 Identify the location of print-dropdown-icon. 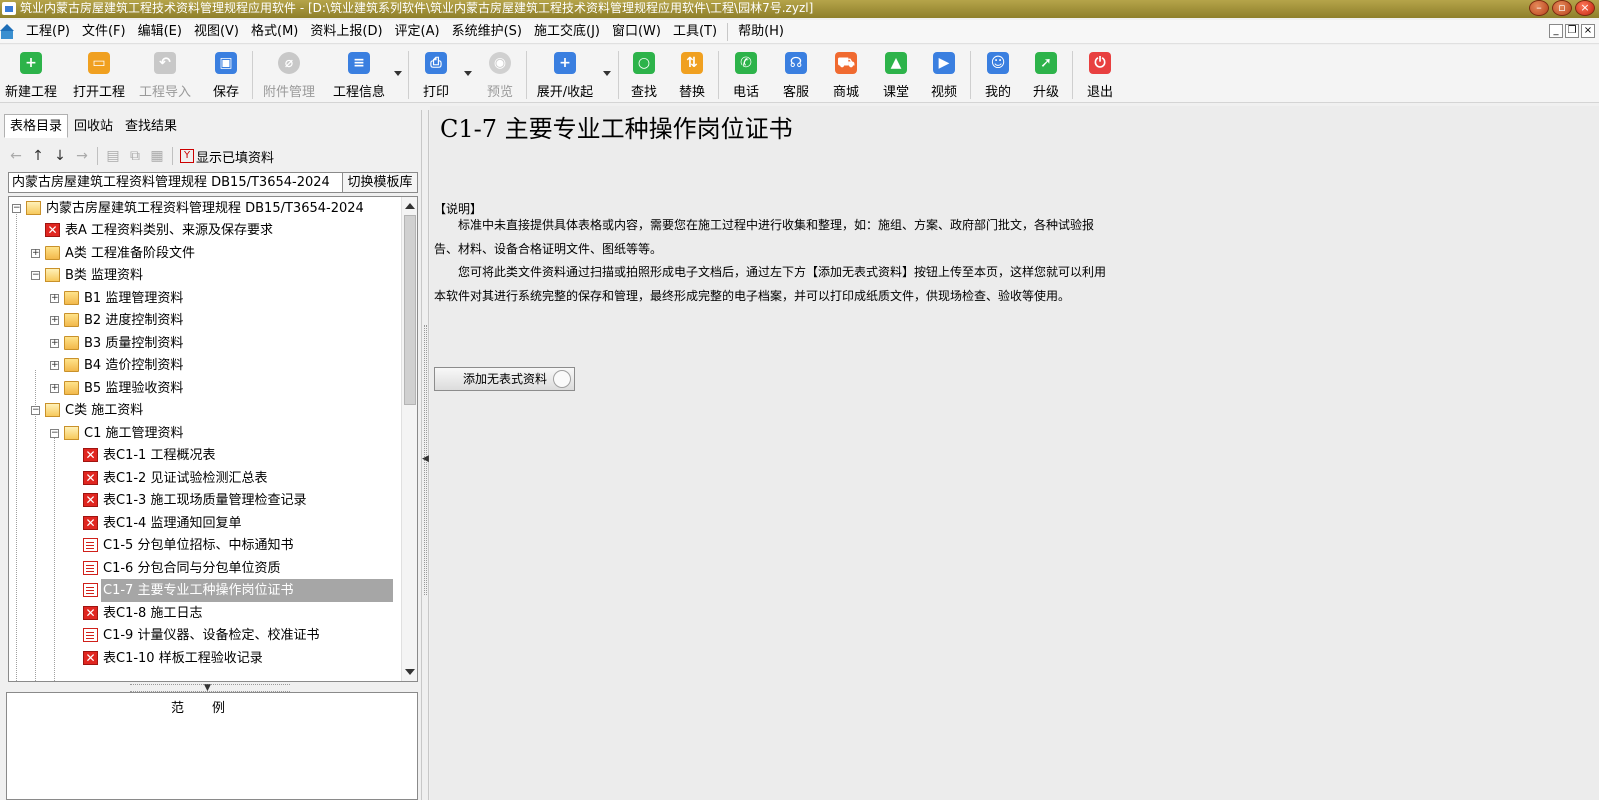
(468, 73).